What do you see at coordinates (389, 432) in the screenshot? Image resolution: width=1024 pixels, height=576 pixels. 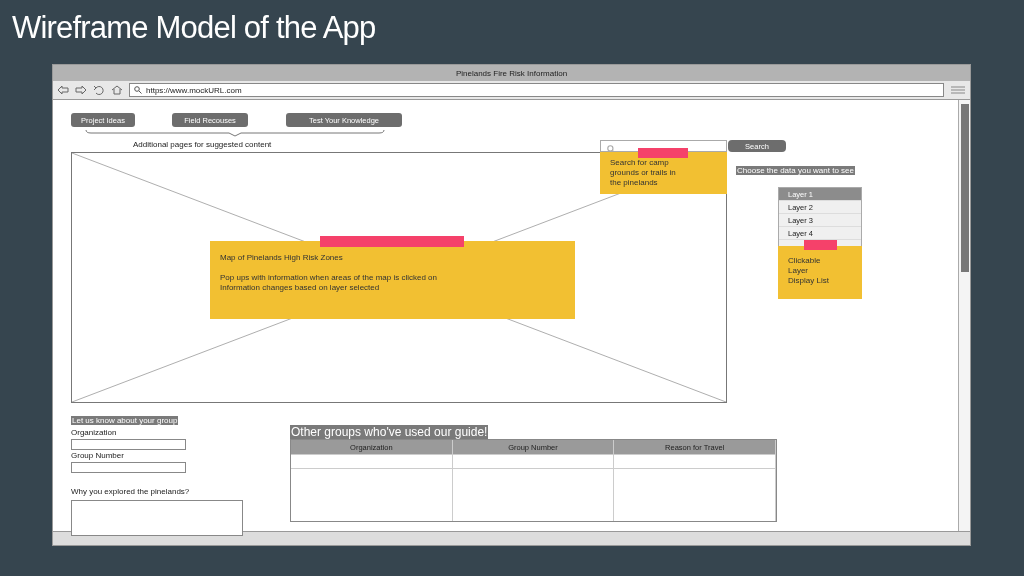 I see `section-heading: Other groups who've used our guide!` at bounding box center [389, 432].